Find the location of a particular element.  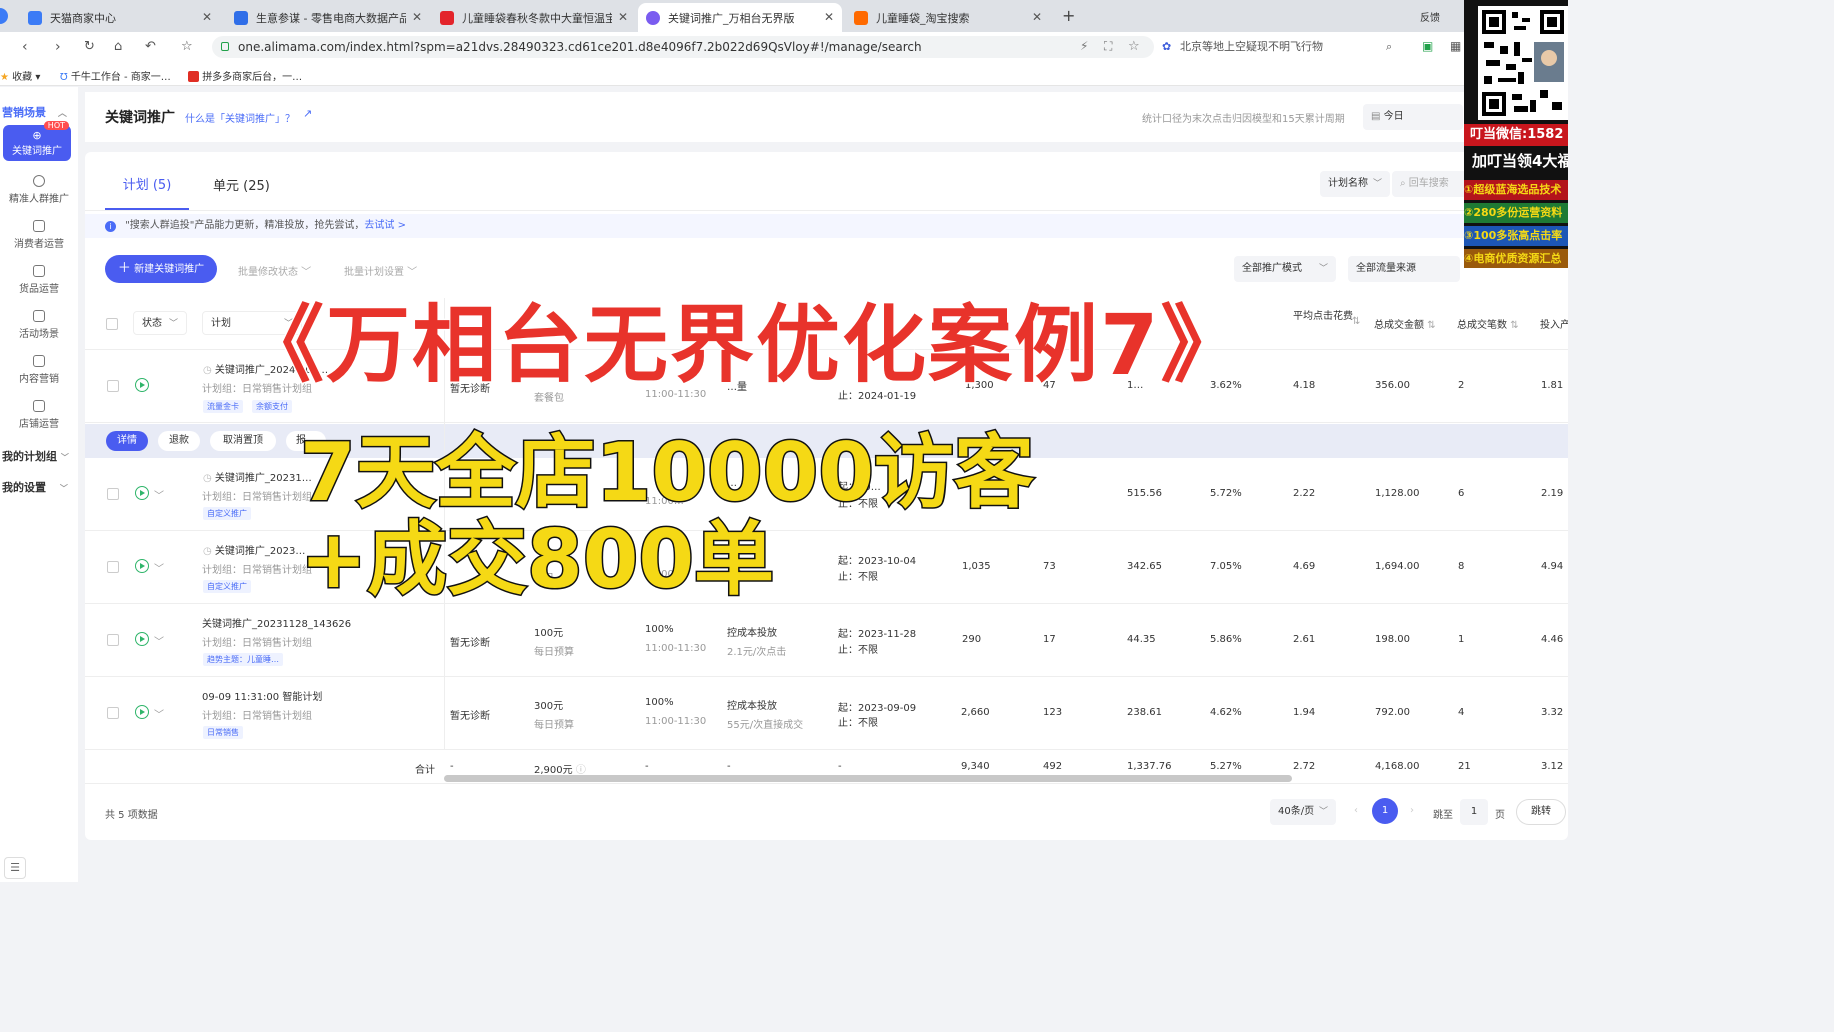

star-icon: ☆ is located at coordinates (1134, 46).